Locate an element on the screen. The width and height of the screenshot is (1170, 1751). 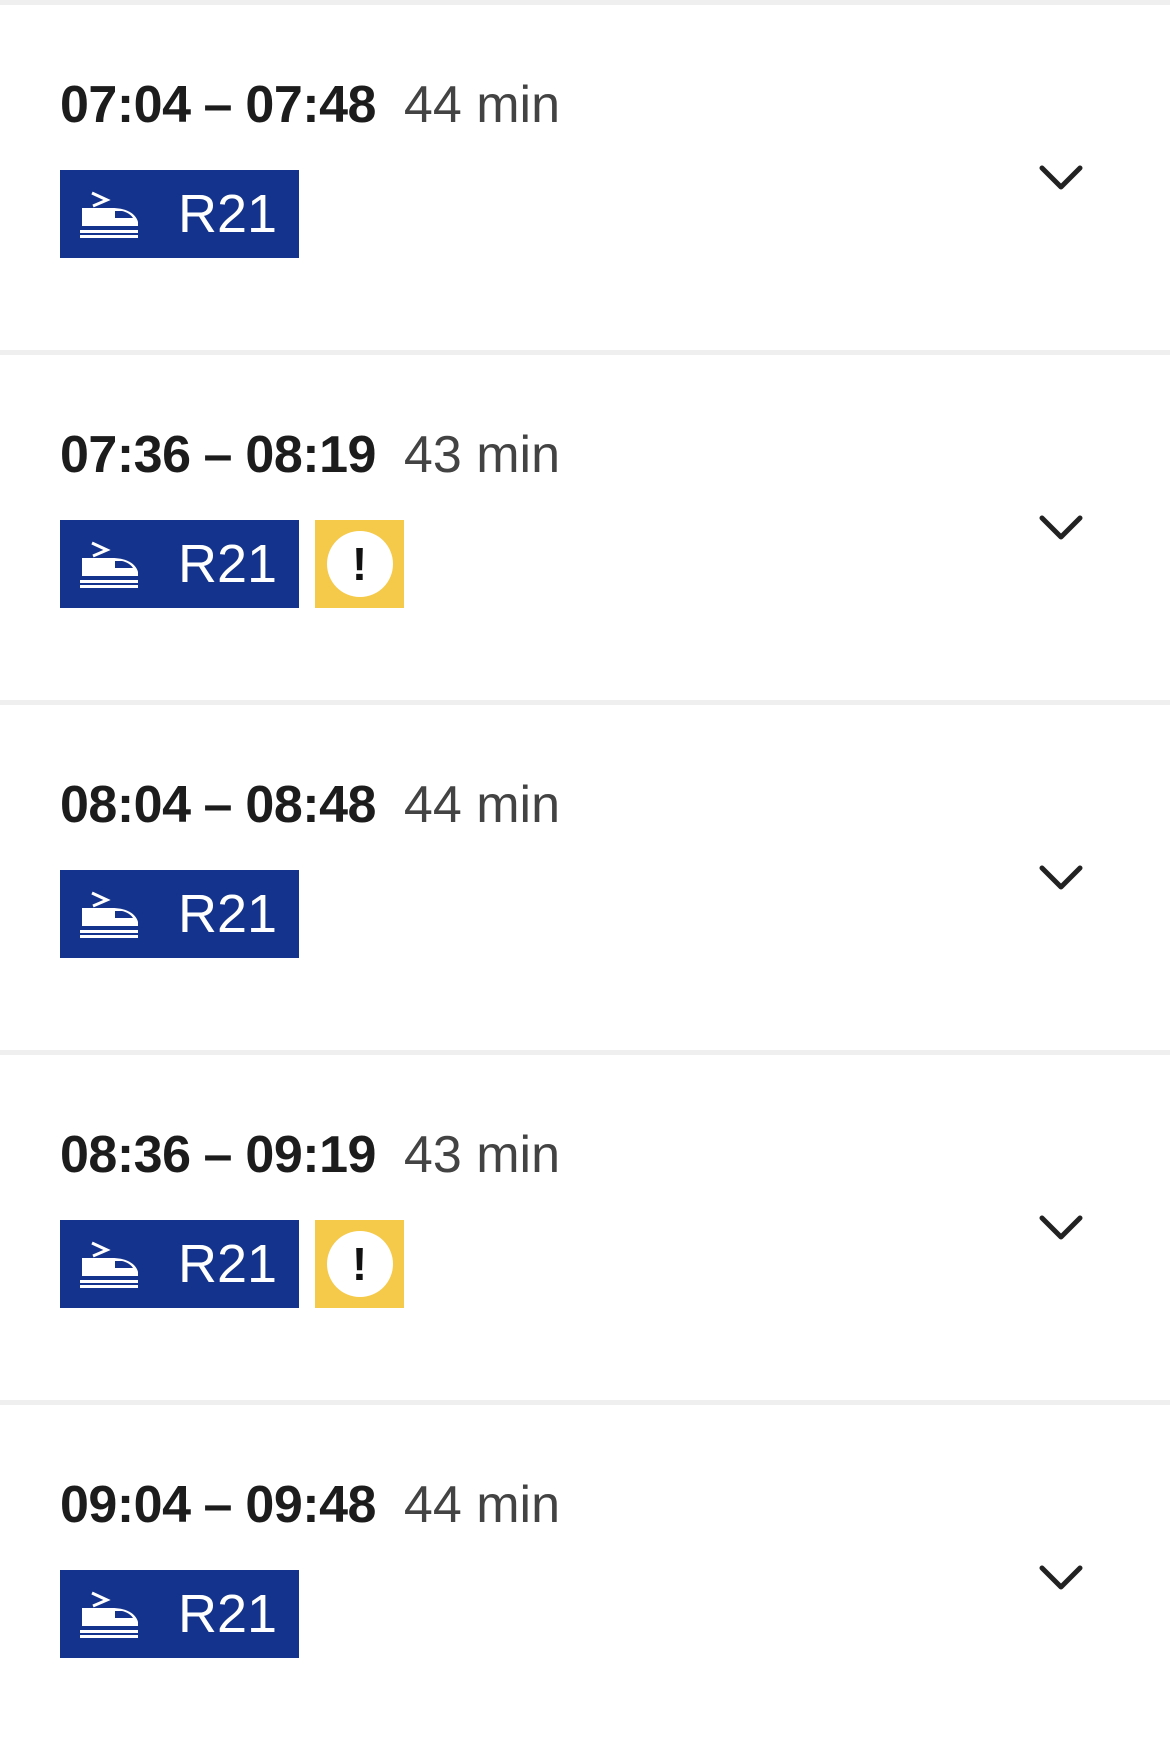
departure-time: 07:36 is located at coordinates (125, 455).